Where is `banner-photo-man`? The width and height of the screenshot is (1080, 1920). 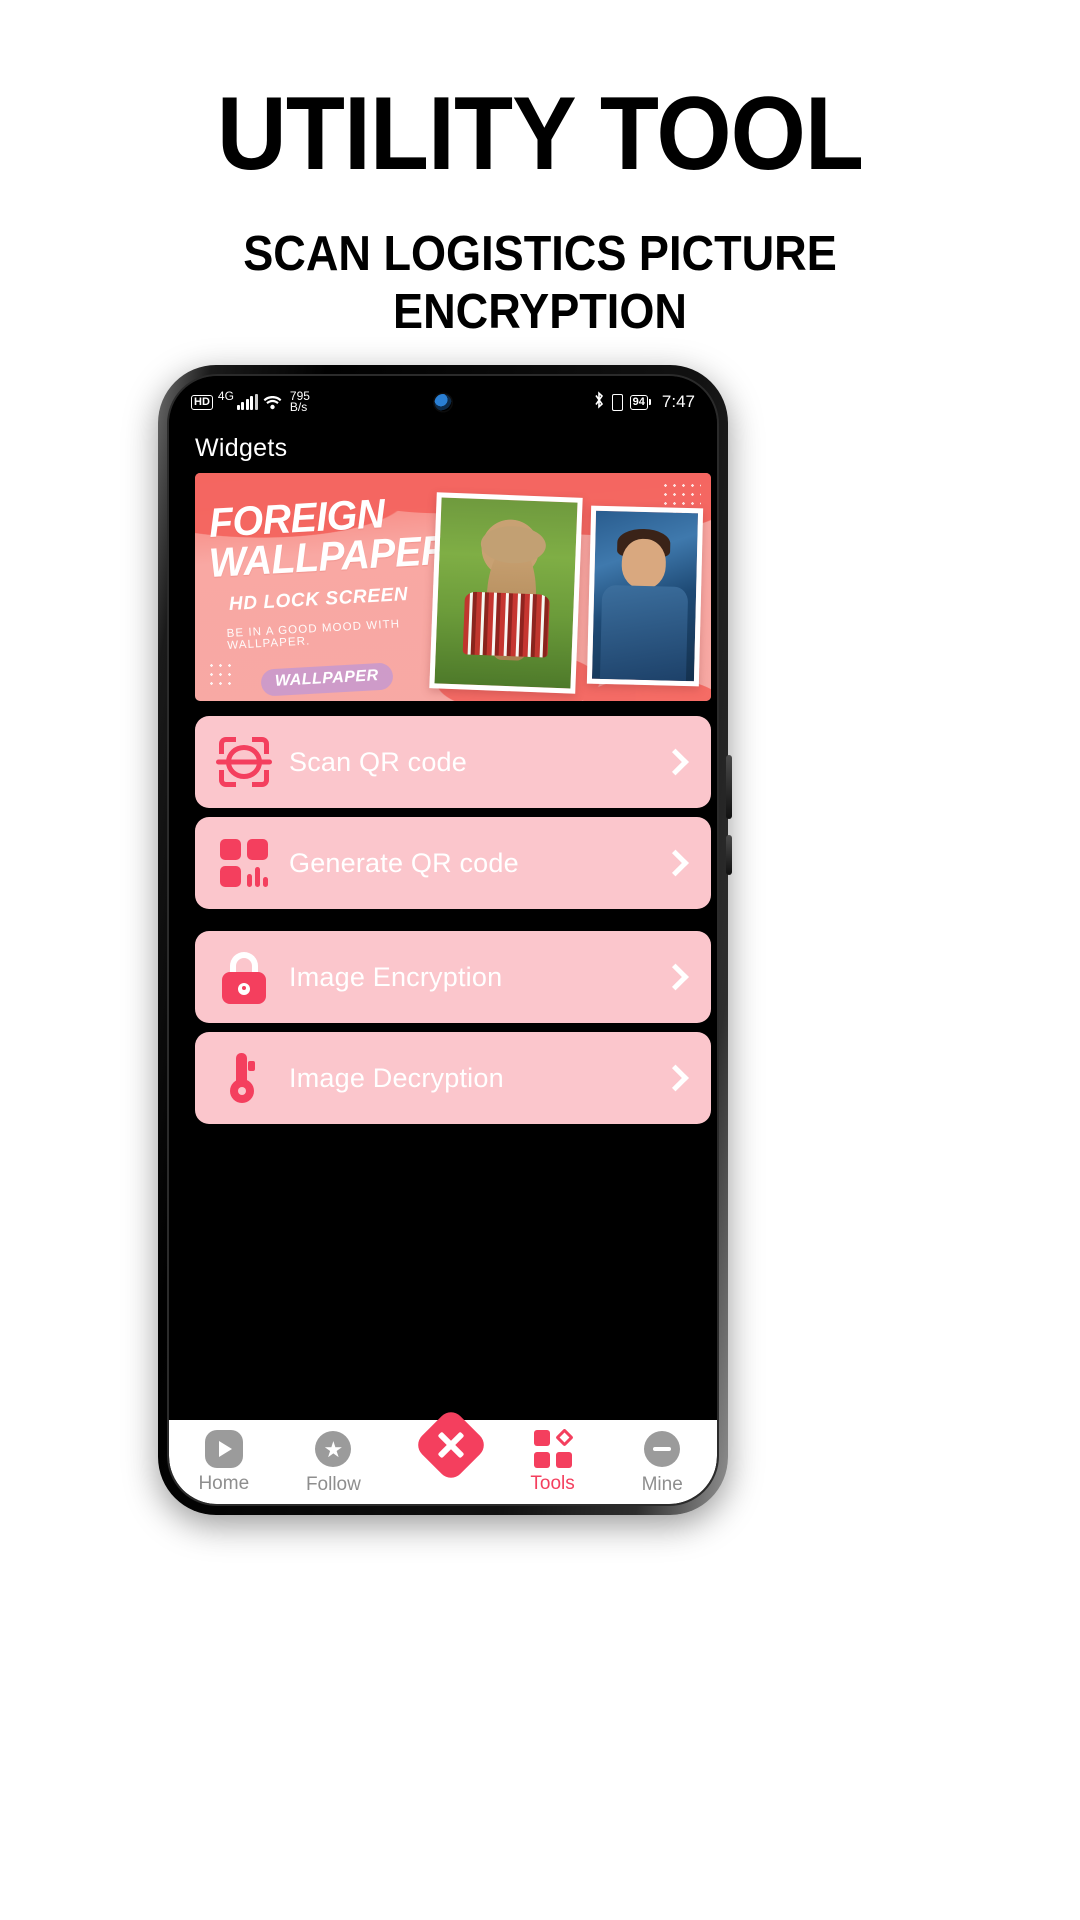
banner-photo-man is located at coordinates (645, 596).